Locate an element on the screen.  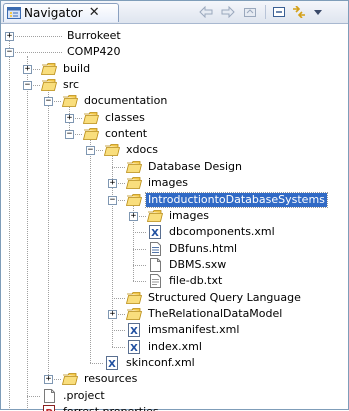
tree-item: classes is located at coordinates (114, 118).